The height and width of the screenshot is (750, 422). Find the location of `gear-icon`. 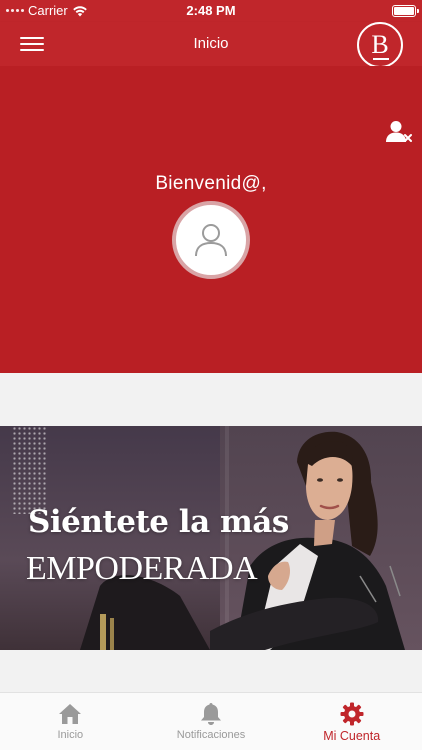

gear-icon is located at coordinates (352, 714).